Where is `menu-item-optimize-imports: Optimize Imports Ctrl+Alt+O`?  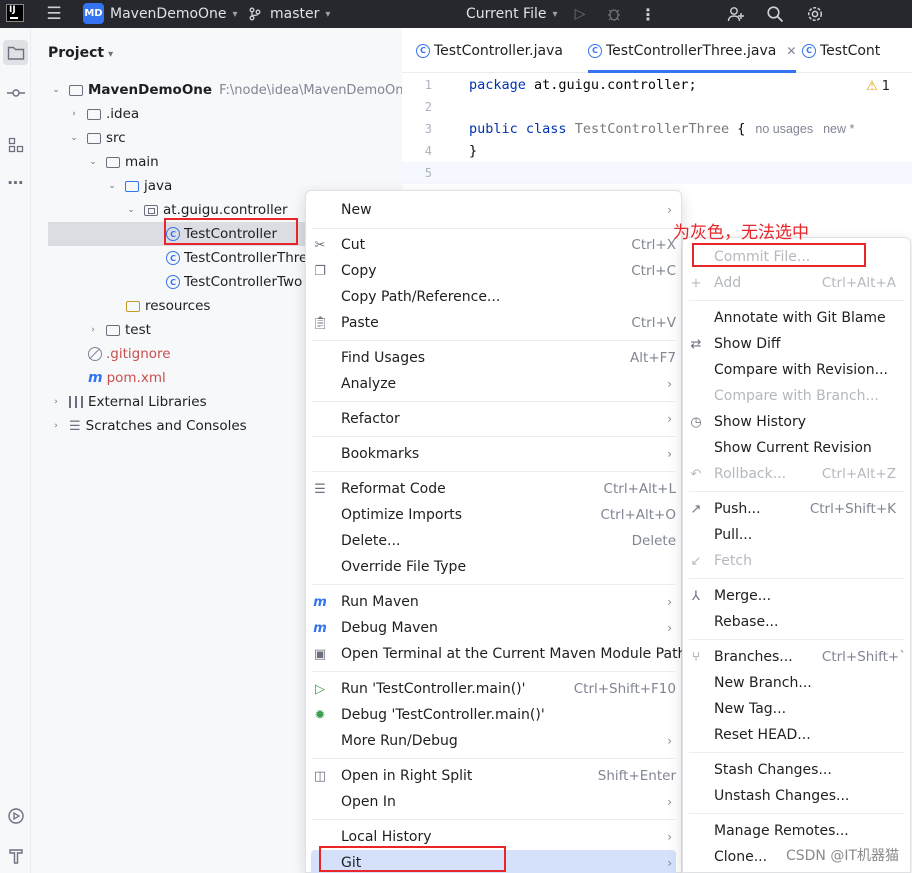
menu-item-optimize-imports: Optimize Imports Ctrl+Alt+O is located at coordinates (493, 515).